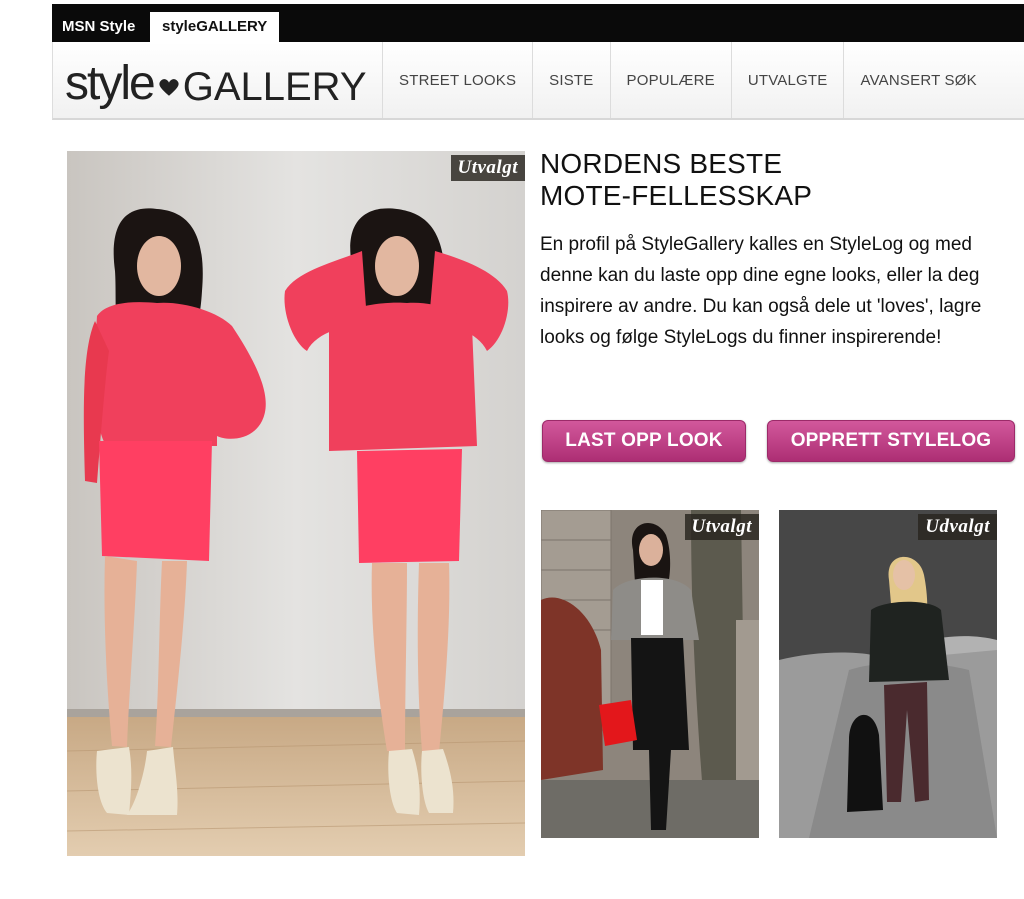 Image resolution: width=1024 pixels, height=899 pixels. I want to click on page-title: NORDENS BESTE MOTE-FELLESSKAP, so click(775, 180).